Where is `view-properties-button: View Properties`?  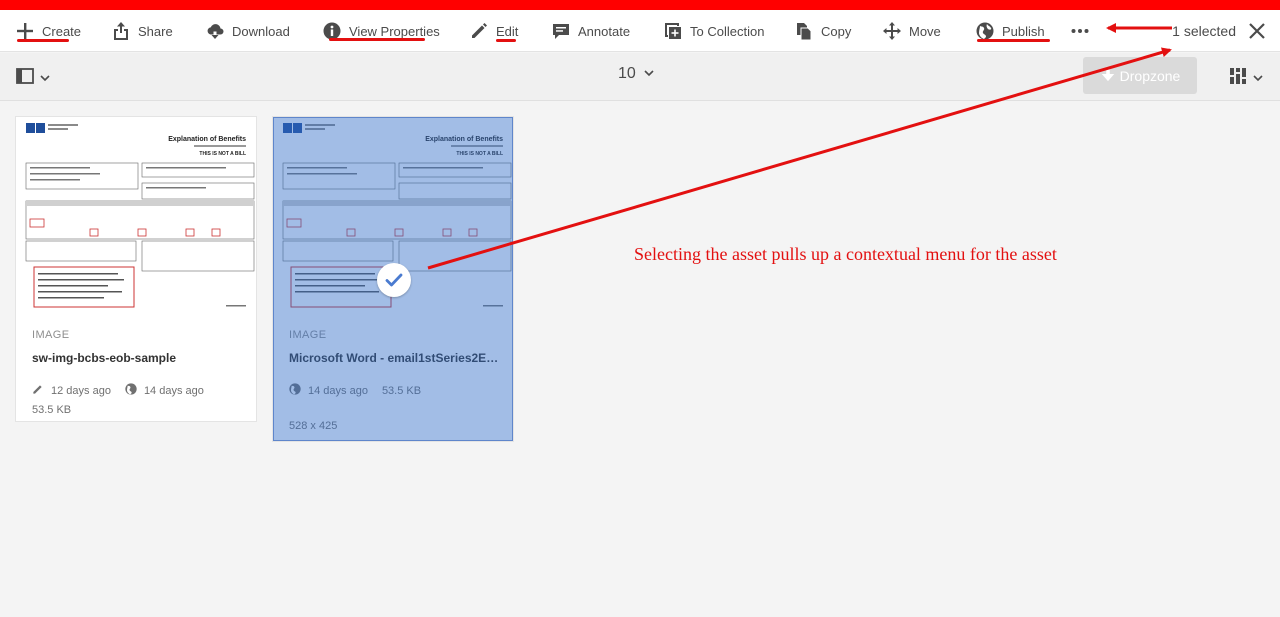 view-properties-button: View Properties is located at coordinates (381, 31).